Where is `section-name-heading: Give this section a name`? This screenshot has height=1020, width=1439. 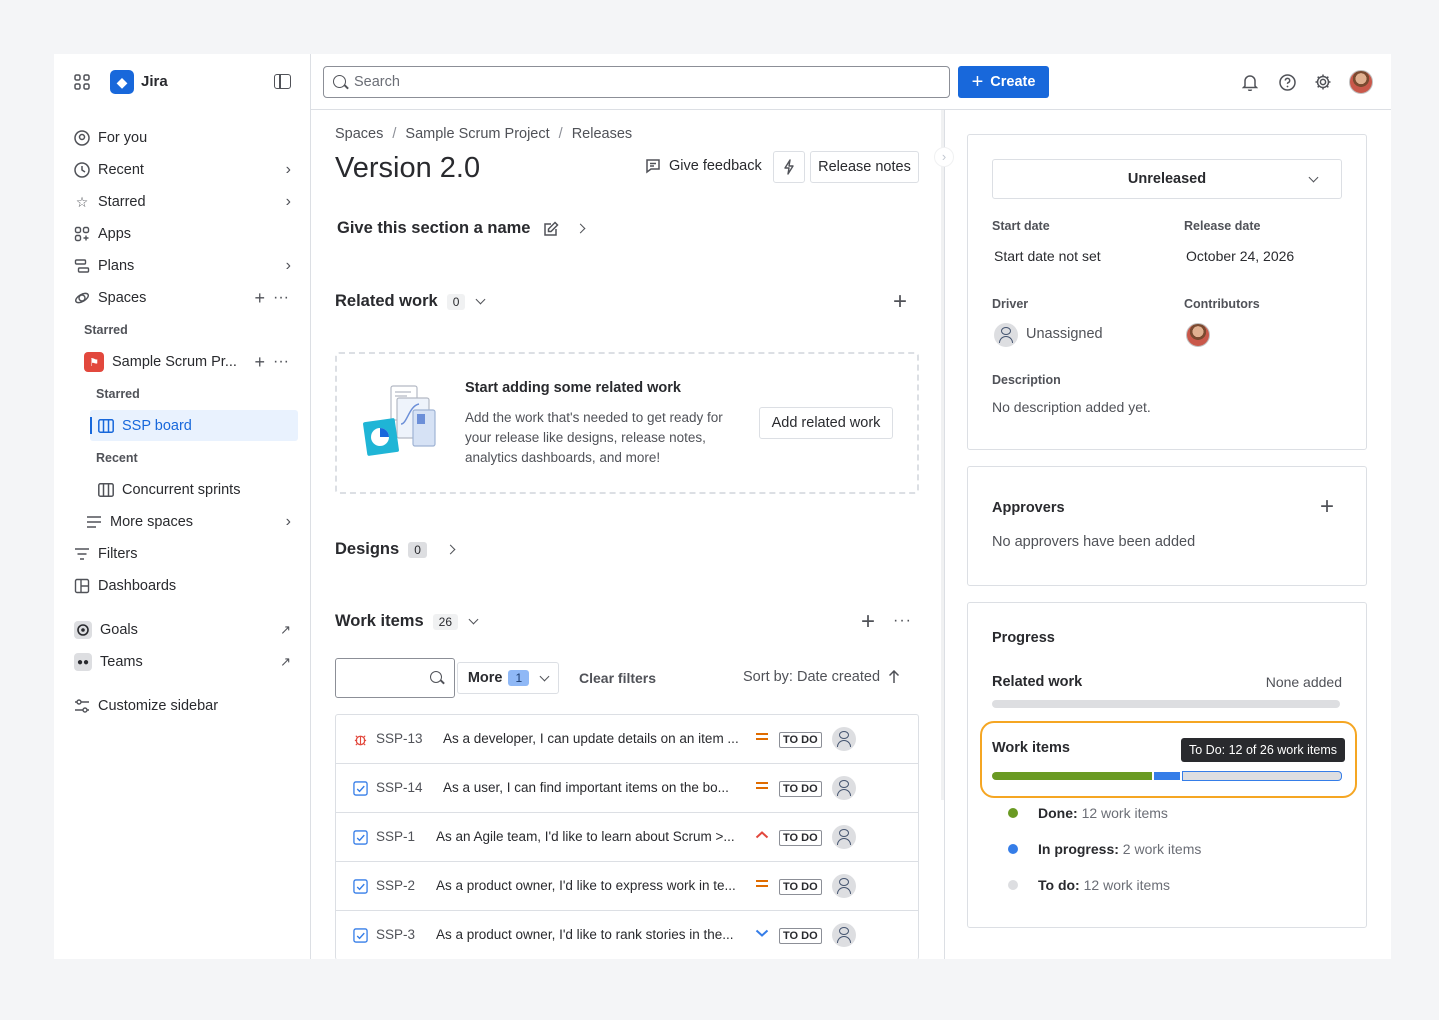
section-name-heading: Give this section a name is located at coordinates (461, 228).